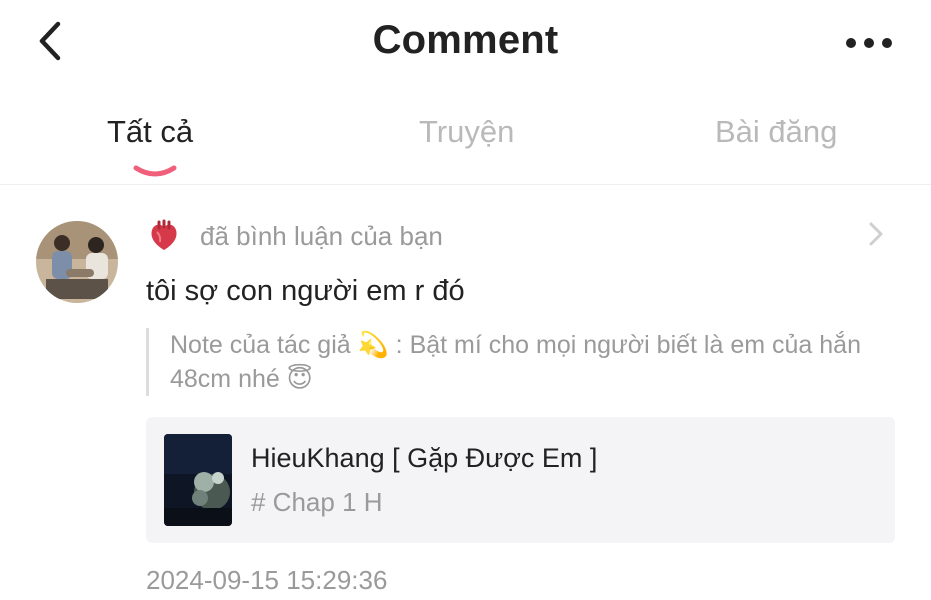 Image resolution: width=931 pixels, height=600 pixels. Describe the element at coordinates (317, 502) in the screenshot. I see `chapter-label: # Chap 1 H` at that location.